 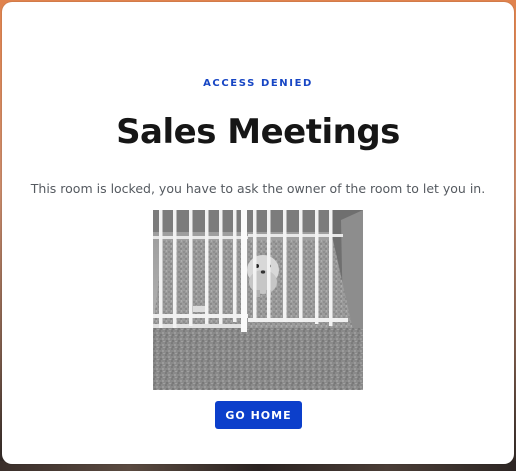 What do you see at coordinates (258, 415) in the screenshot?
I see `go-home-button: GO HOME` at bounding box center [258, 415].